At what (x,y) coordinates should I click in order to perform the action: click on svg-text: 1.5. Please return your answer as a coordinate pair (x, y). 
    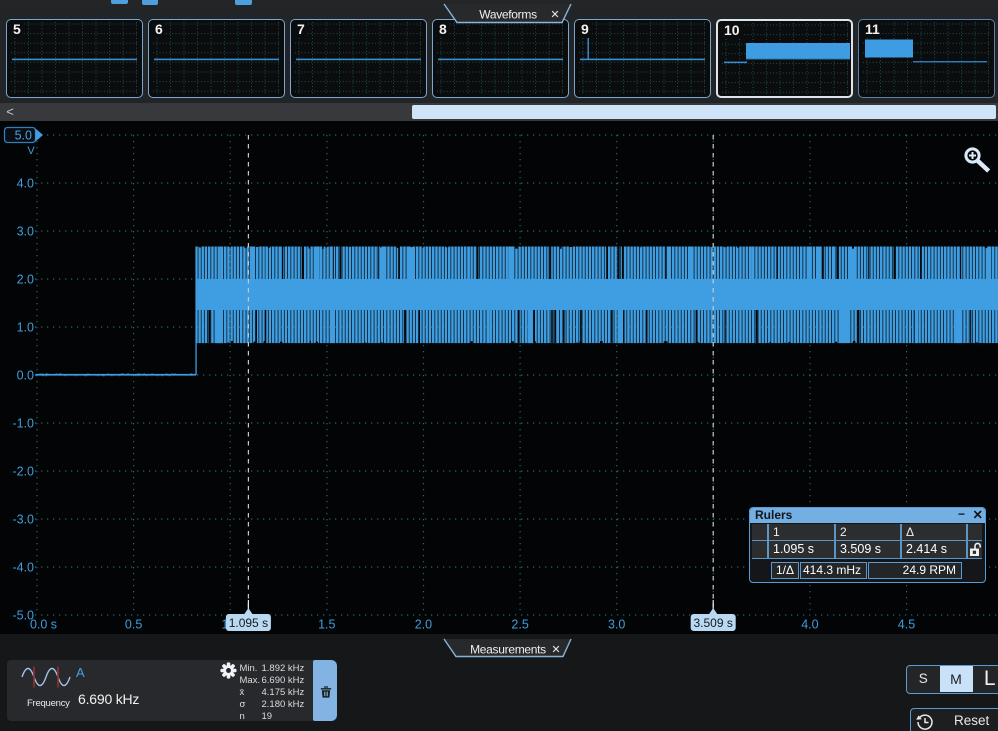
    Looking at the image, I should click on (326, 625).